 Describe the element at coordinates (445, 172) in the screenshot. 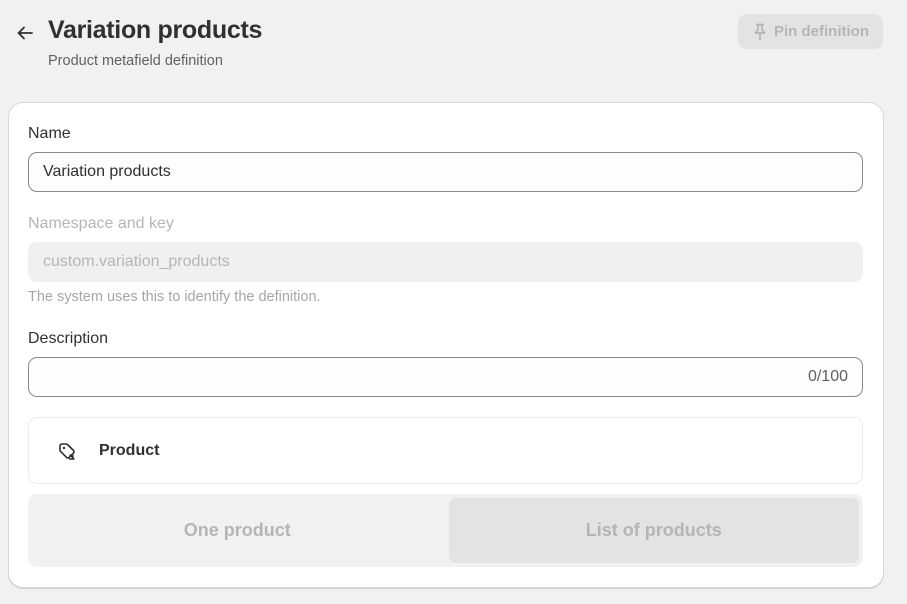

I see `name-input: Variation products` at that location.